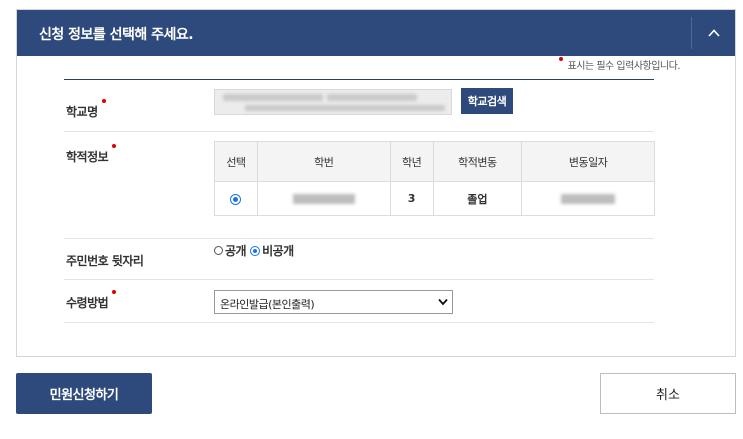 This screenshot has width=743, height=439. I want to click on public-option-label: 공개, so click(236, 251).